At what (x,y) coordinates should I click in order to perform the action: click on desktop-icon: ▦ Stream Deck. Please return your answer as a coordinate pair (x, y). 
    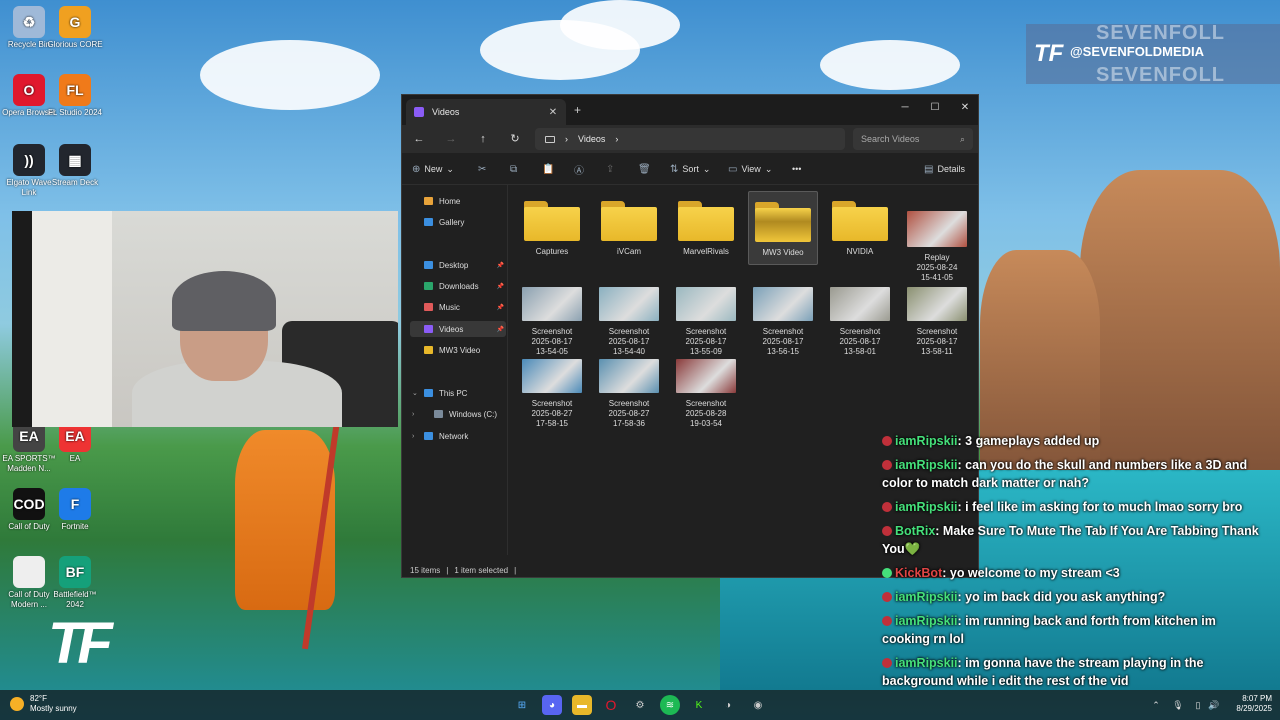
    Looking at the image, I should click on (75, 166).